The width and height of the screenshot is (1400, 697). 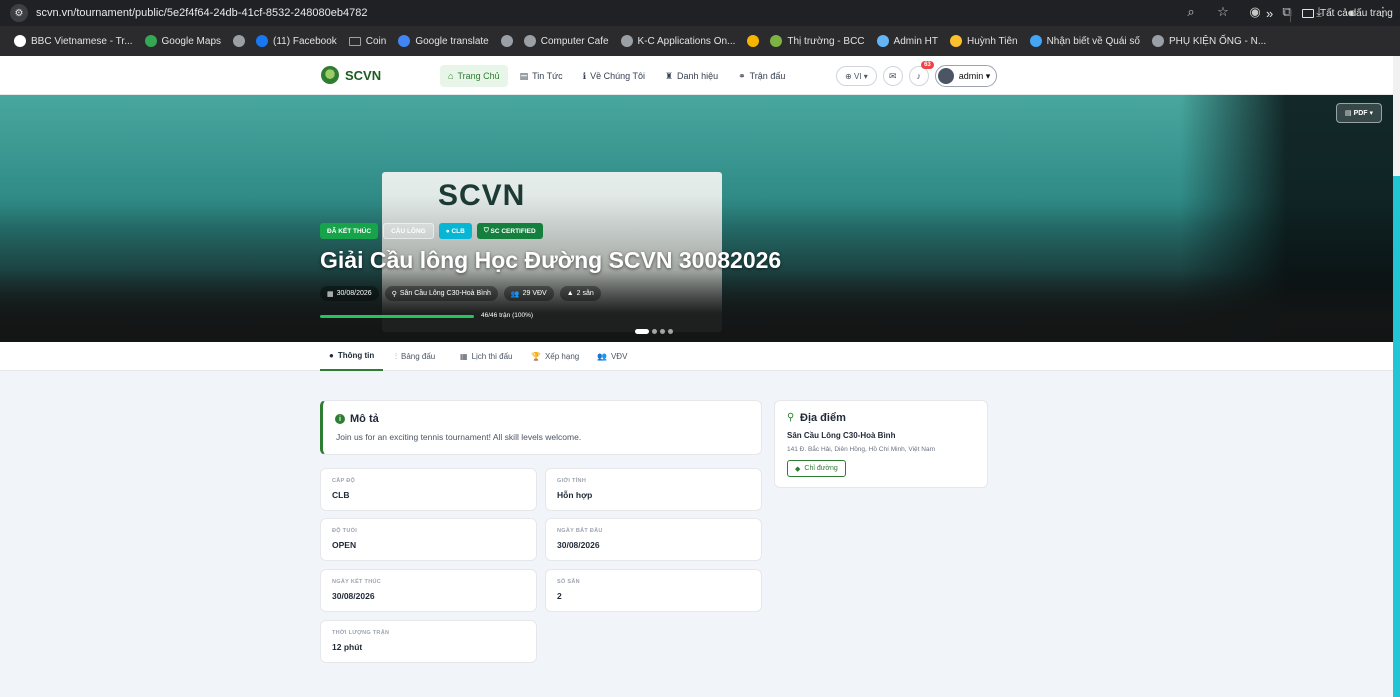 I want to click on info-value: OPEN, so click(x=344, y=545).